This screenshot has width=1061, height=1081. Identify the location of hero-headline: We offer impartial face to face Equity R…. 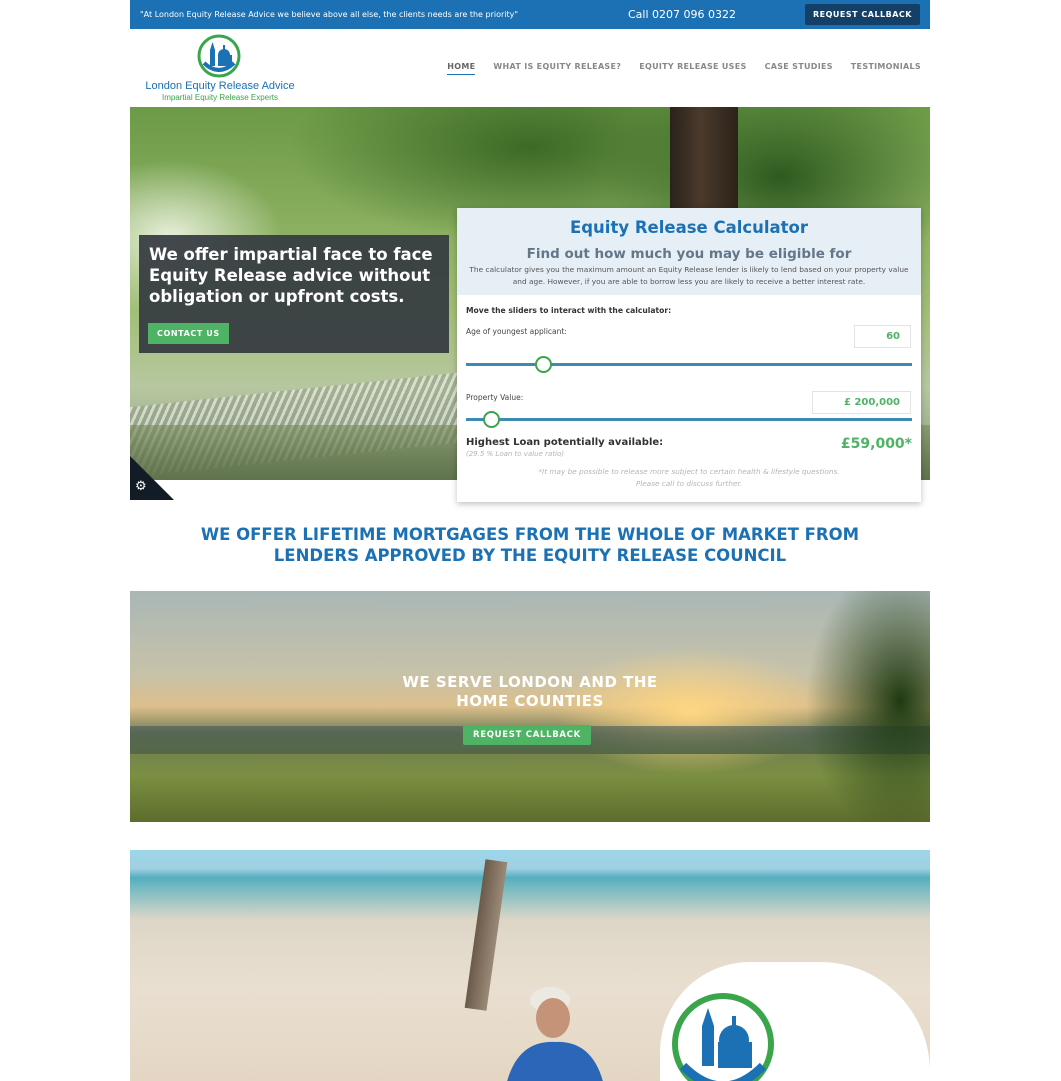
(291, 275).